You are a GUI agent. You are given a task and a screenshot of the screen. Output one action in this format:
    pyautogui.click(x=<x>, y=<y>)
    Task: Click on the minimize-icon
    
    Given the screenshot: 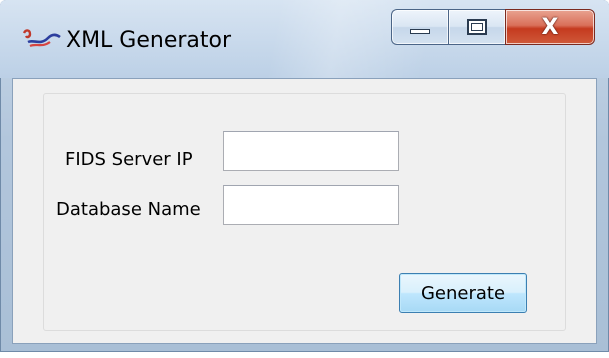 What is the action you would take?
    pyautogui.click(x=420, y=31)
    